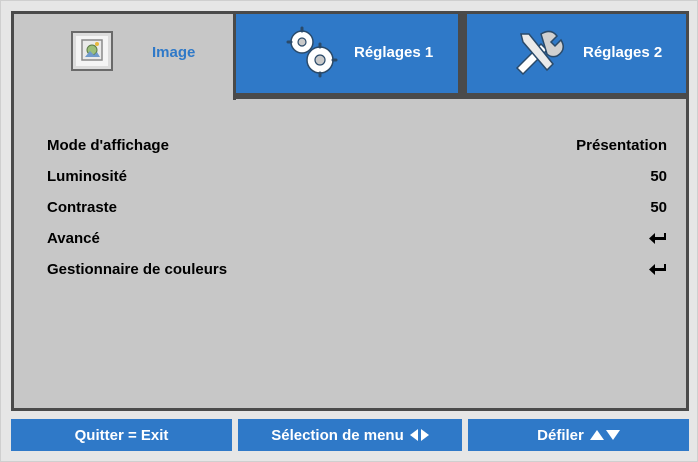 This screenshot has height=462, width=698. Describe the element at coordinates (461, 97) in the screenshot. I see `tab-separator` at that location.